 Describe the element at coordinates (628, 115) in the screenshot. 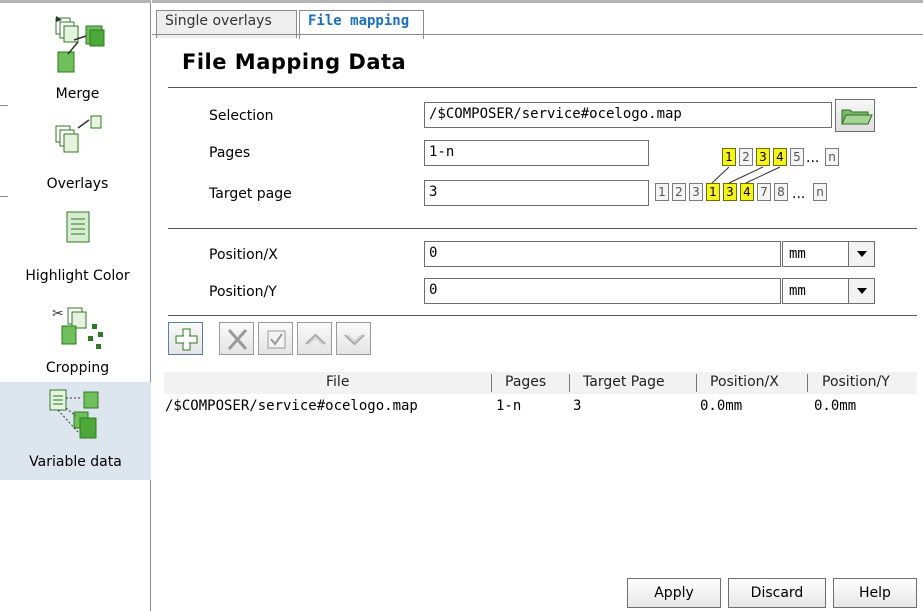

I see `selection-field: /$COMPOSER/service#ocelogo.map` at that location.